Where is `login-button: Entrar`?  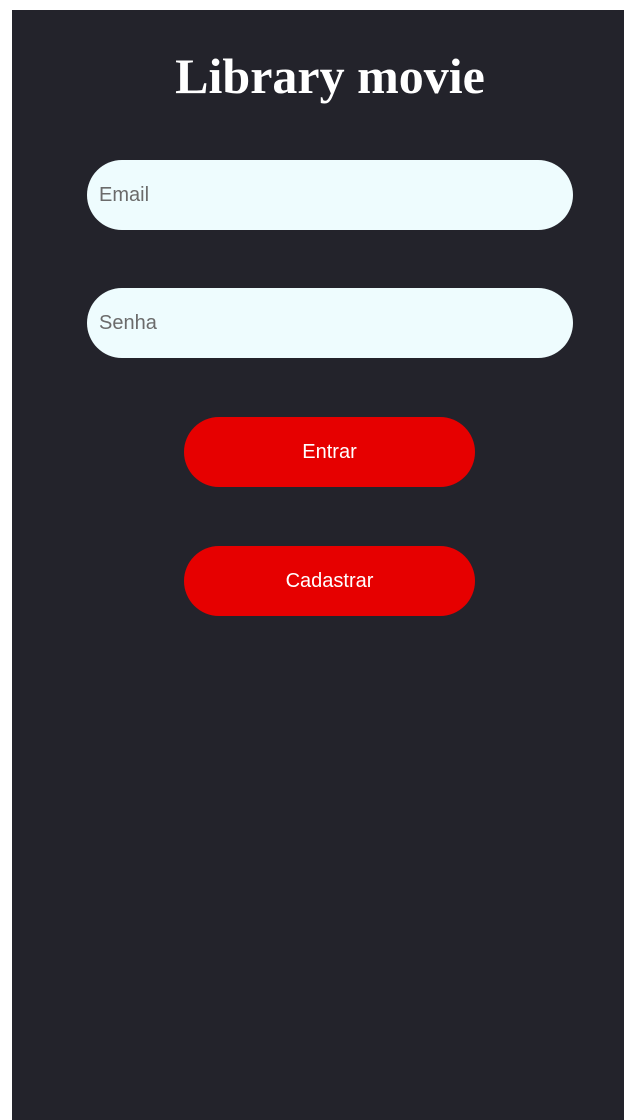
login-button: Entrar is located at coordinates (329, 452).